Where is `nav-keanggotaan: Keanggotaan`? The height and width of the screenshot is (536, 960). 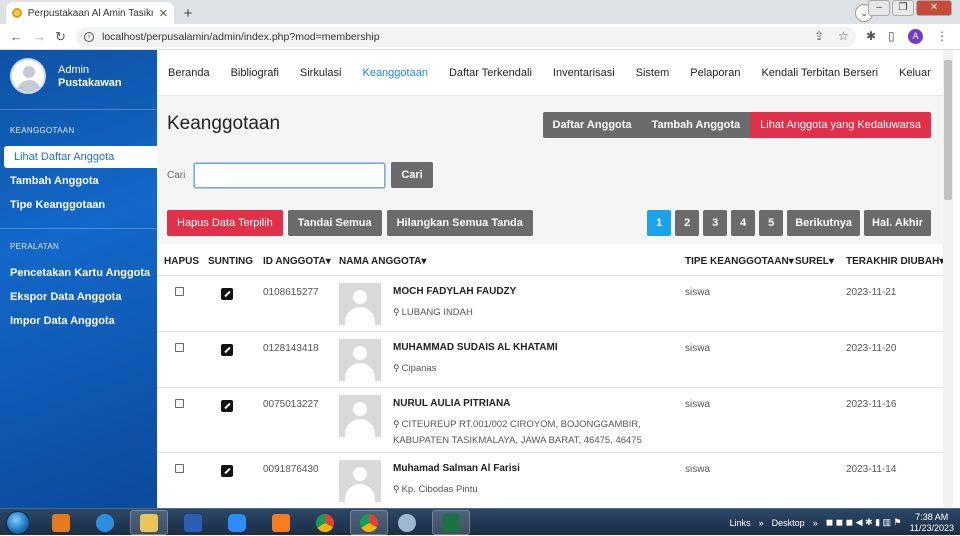 nav-keanggotaan: Keanggotaan is located at coordinates (394, 73).